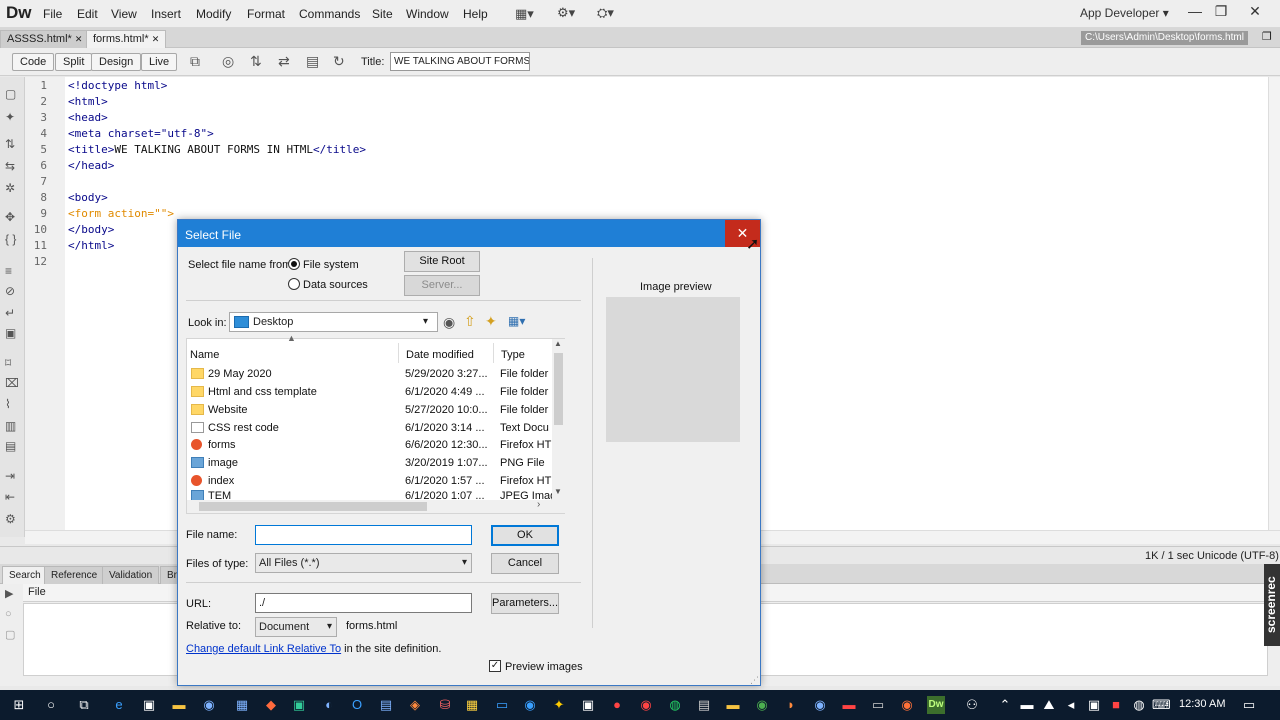 This screenshot has height=720, width=1280. I want to click on close-button: ✕, so click(1255, 12).